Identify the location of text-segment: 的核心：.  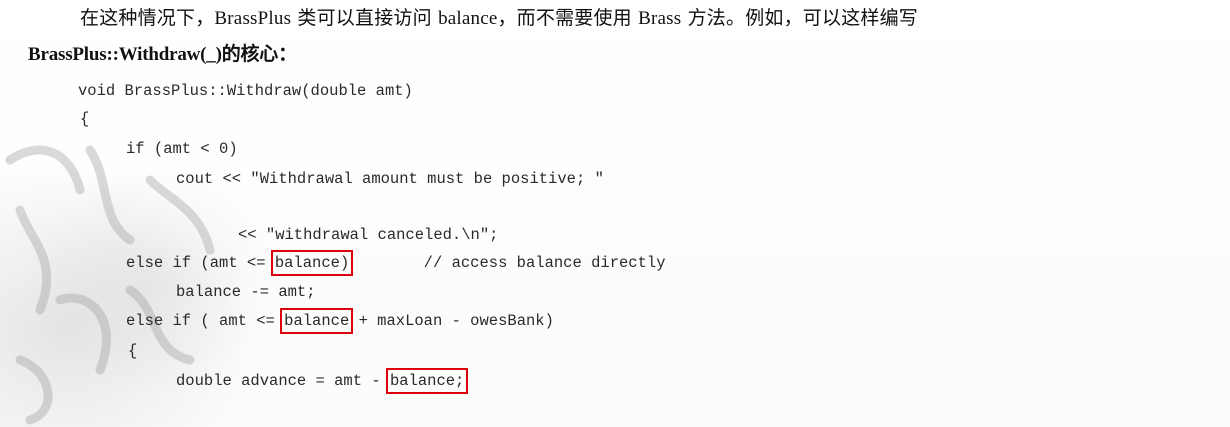
(259, 54).